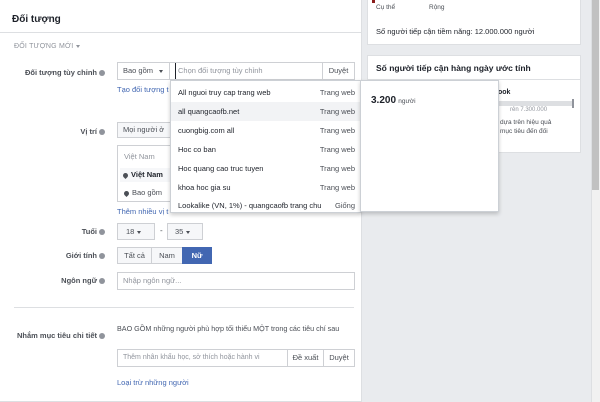 The image size is (600, 402). What do you see at coordinates (148, 175) in the screenshot?
I see `location-item: Việt Nam` at bounding box center [148, 175].